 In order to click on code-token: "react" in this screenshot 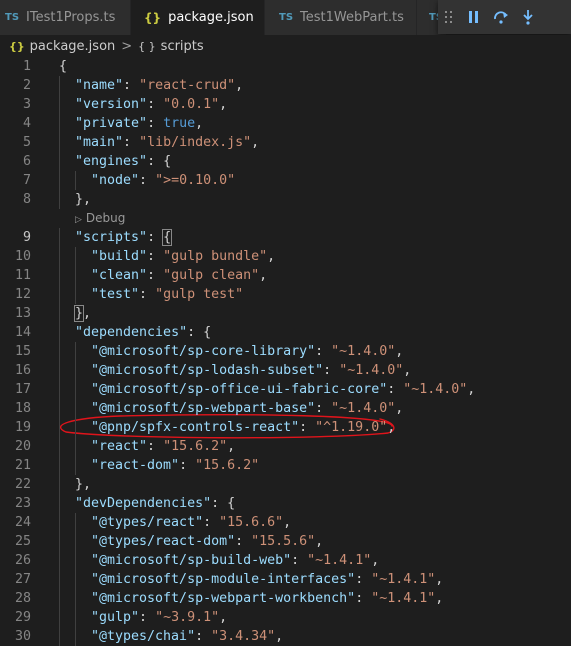, I will do `click(119, 446)`.